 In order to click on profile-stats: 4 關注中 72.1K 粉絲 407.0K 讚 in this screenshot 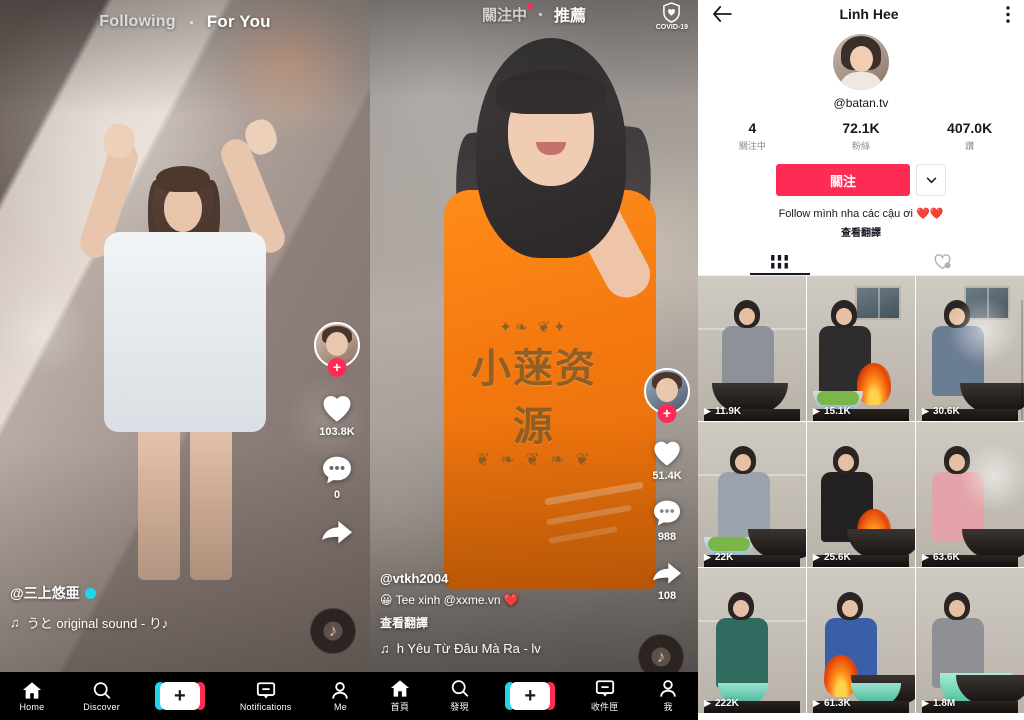, I will do `click(861, 136)`.